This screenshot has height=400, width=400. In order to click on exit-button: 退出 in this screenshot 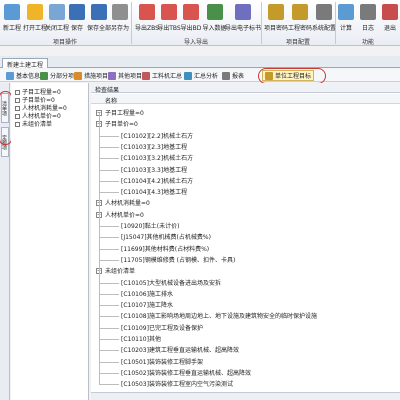, I will do `click(390, 19)`.